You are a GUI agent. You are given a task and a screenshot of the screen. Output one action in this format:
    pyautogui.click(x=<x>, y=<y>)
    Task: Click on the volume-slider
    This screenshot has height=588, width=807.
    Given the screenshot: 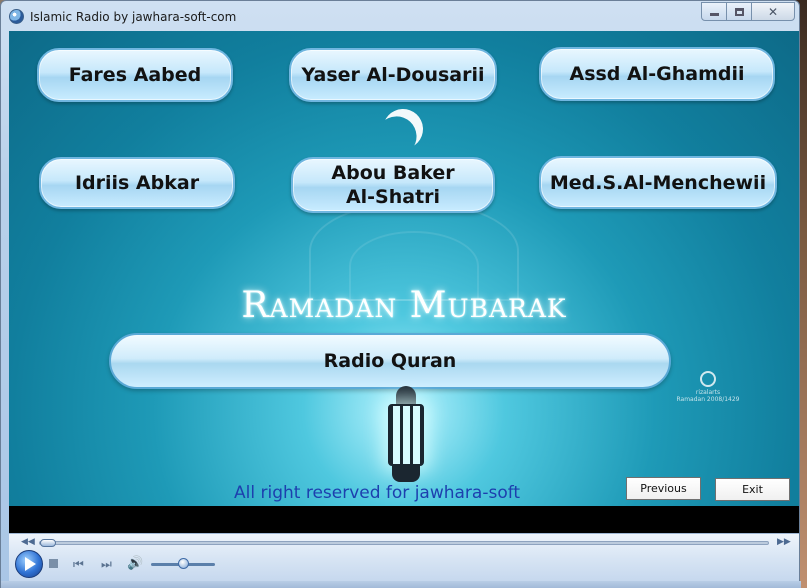 What is the action you would take?
    pyautogui.click(x=183, y=563)
    